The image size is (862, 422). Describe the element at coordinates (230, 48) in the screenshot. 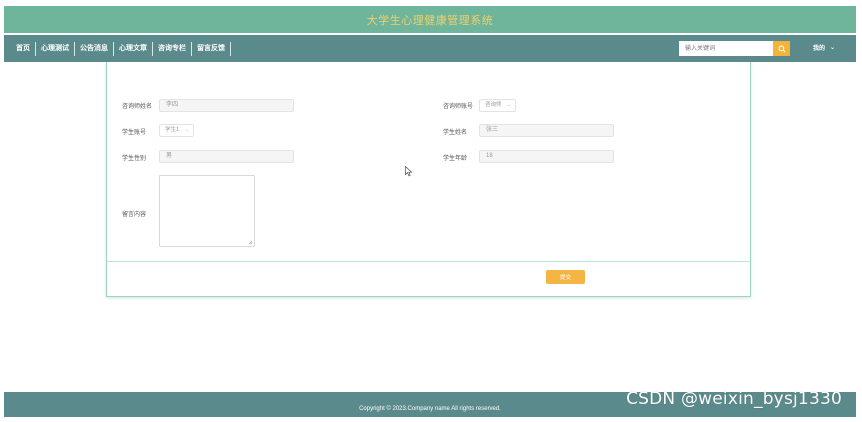

I see `nav-divider` at that location.